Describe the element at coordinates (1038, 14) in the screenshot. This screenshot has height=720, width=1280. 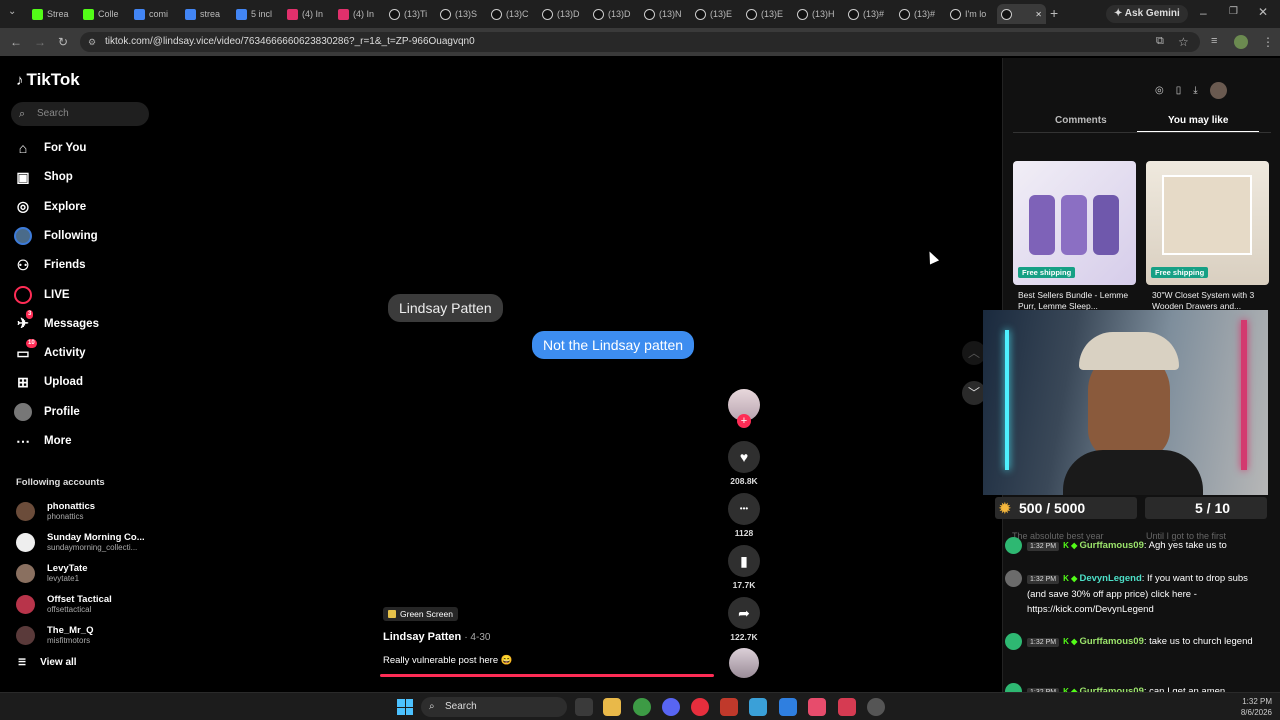
I see `close-tab-icon: ✕` at that location.